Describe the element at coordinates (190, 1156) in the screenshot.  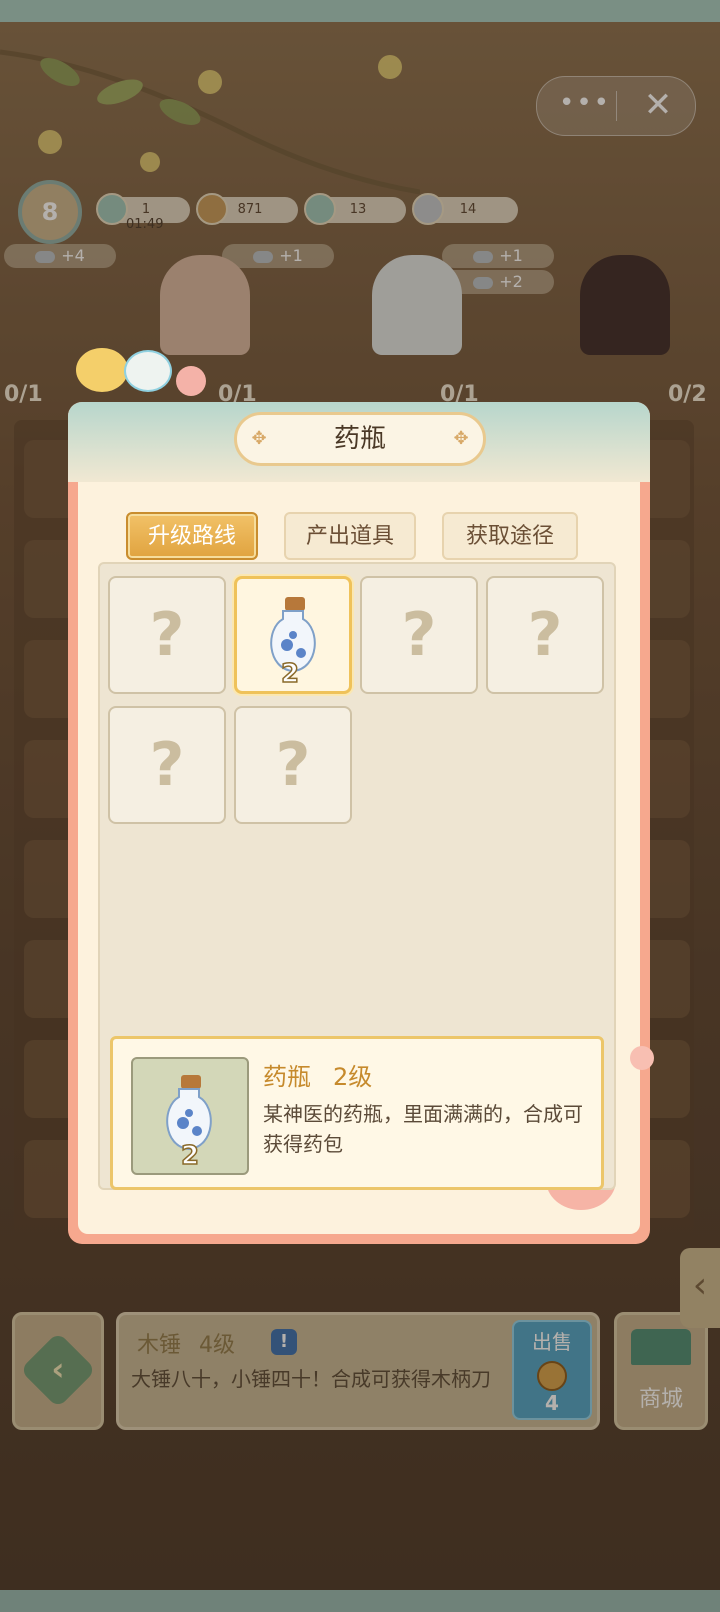
I see `thumb-level: 2` at that location.